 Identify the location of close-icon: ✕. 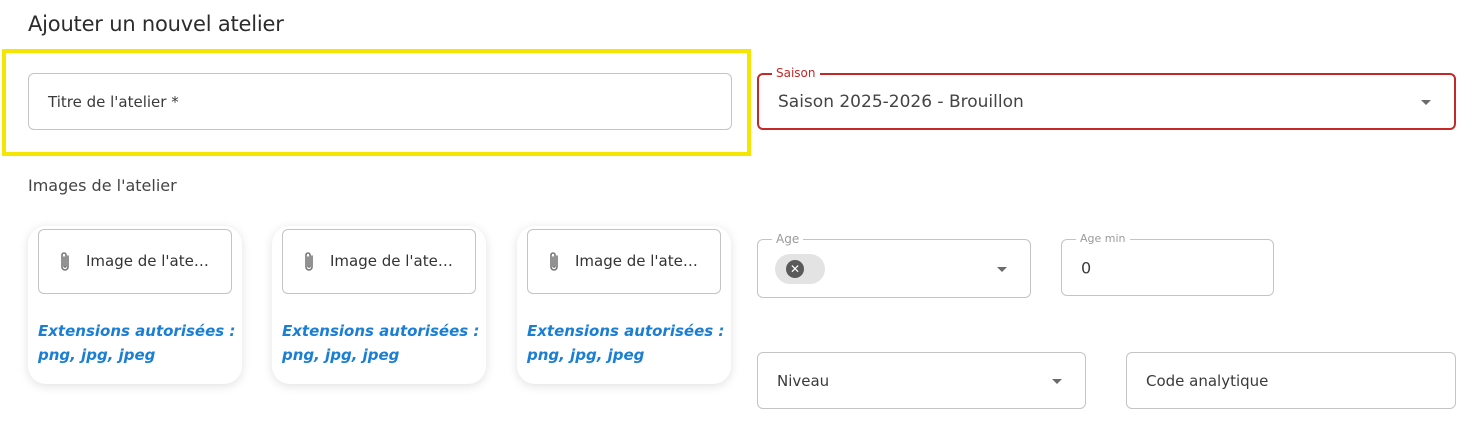
(795, 269).